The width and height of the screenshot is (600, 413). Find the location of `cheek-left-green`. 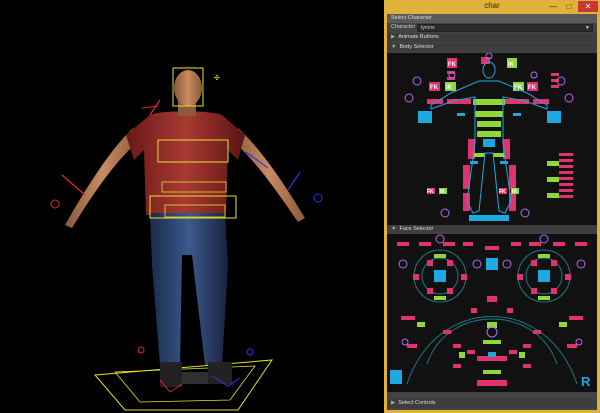

cheek-left-green is located at coordinates (421, 324).